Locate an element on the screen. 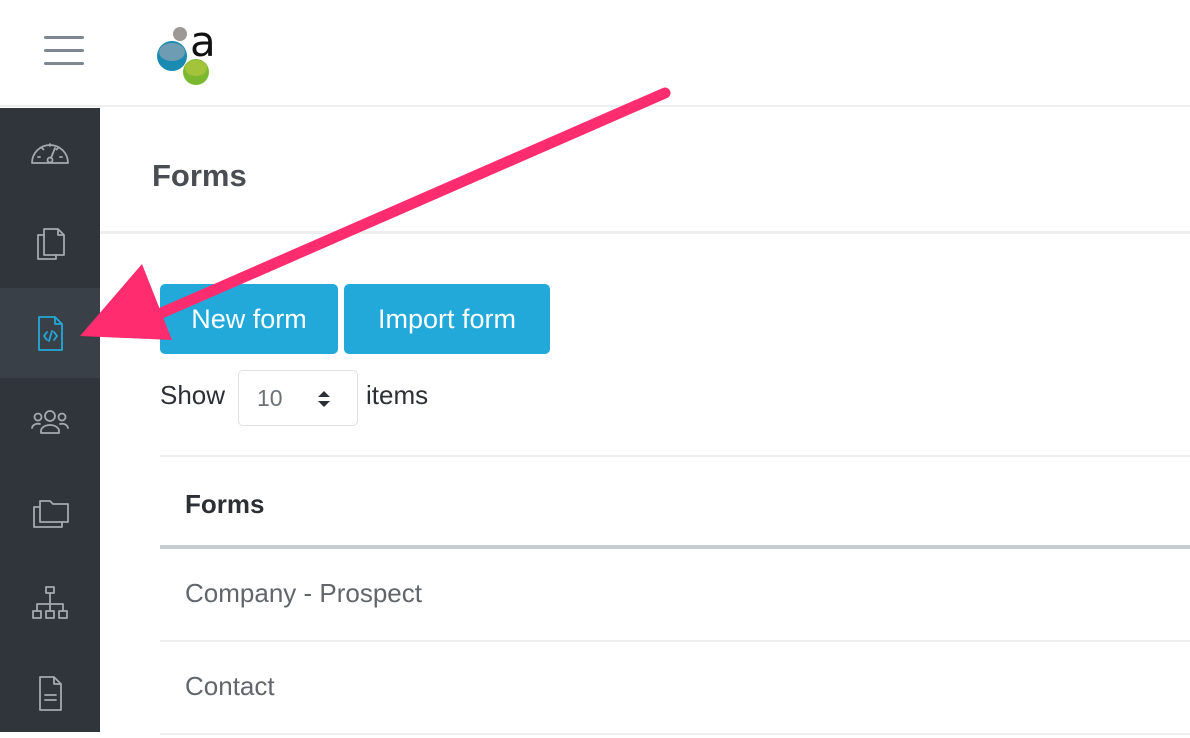 This screenshot has height=738, width=1190. document-text-icon is located at coordinates (50, 693).